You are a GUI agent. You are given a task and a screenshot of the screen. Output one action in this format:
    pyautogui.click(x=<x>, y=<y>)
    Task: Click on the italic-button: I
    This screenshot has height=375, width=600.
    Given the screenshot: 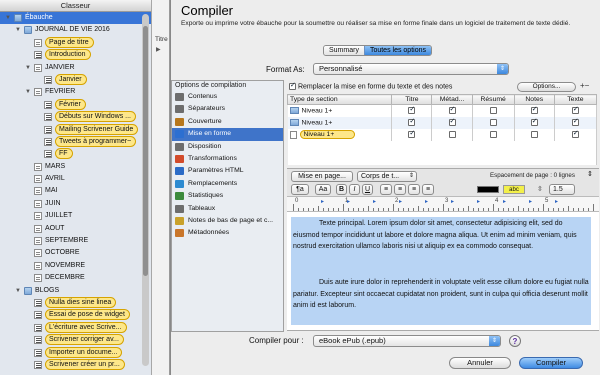 What is the action you would take?
    pyautogui.click(x=354, y=189)
    